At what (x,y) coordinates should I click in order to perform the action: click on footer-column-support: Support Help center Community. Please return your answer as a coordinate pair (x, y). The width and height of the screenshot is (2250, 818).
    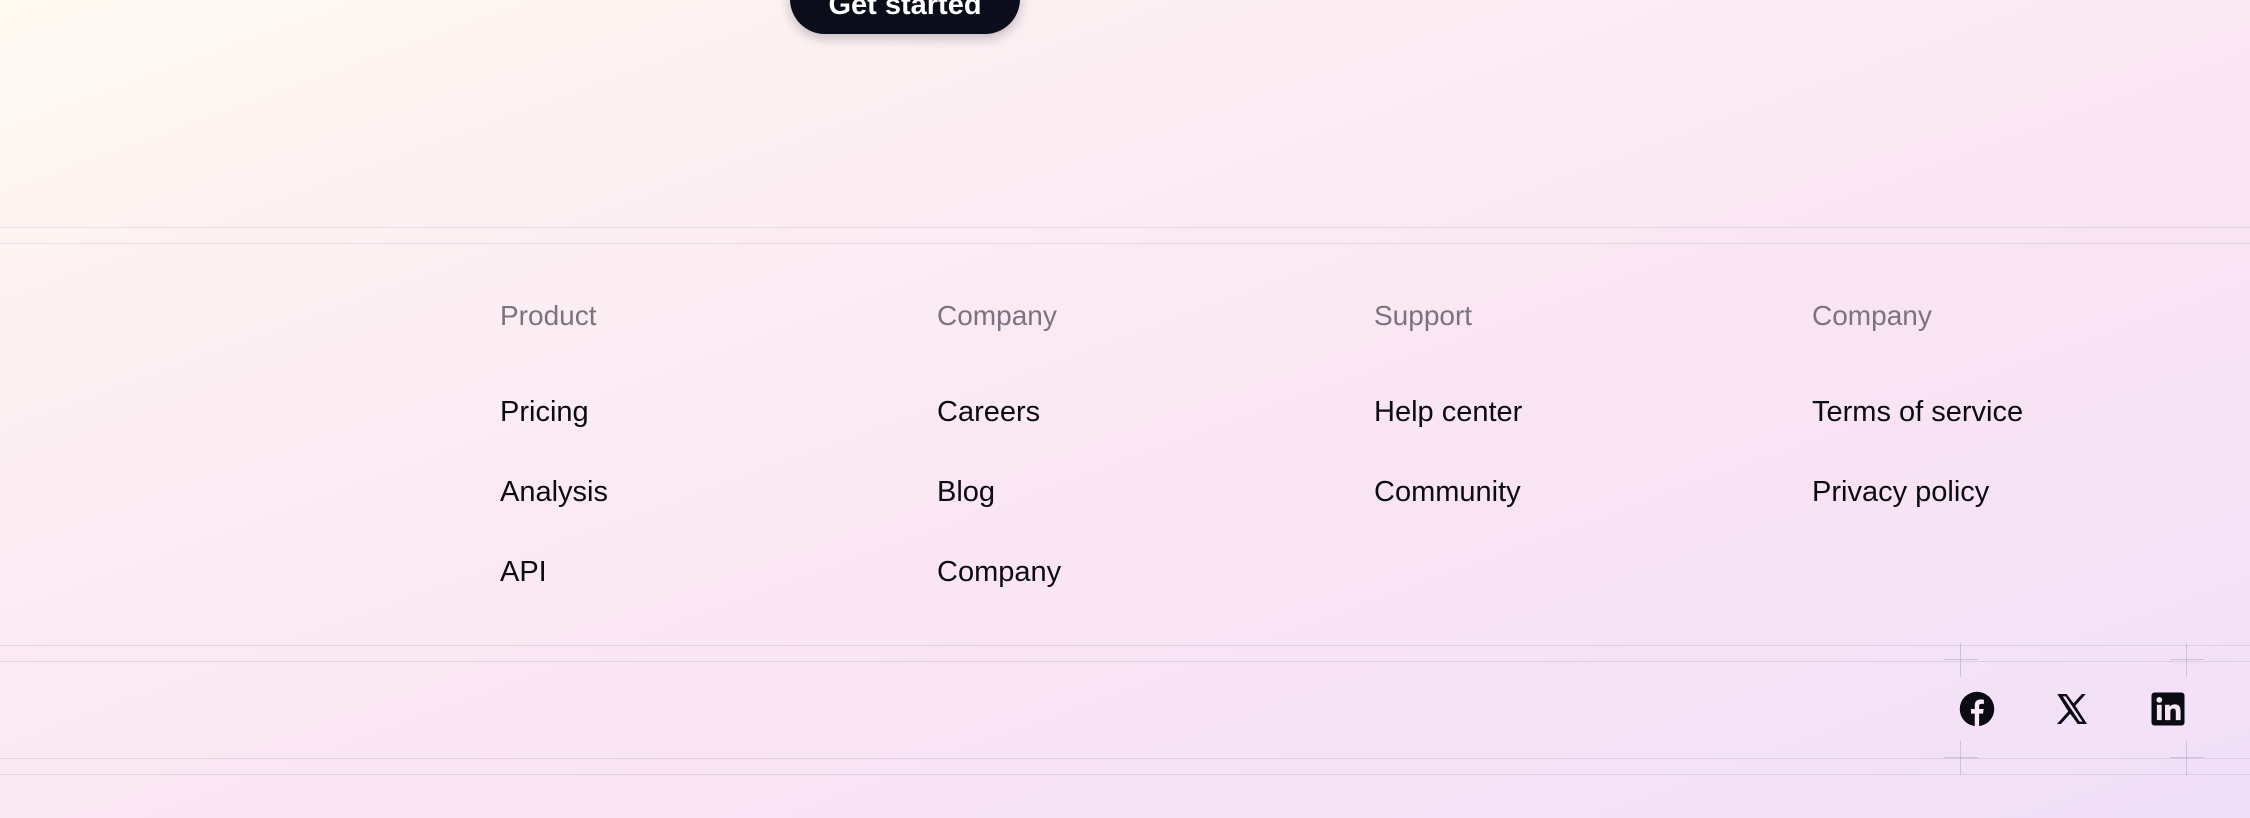
    Looking at the image, I should click on (1574, 424).